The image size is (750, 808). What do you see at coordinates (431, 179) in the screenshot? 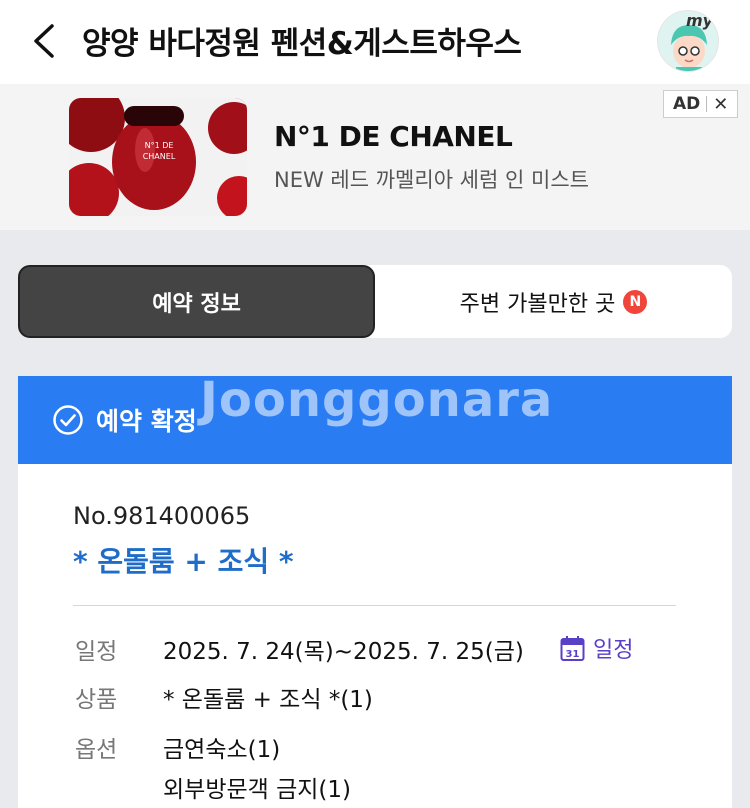
I see `ad-subtitle: NEW 레드 까멜리아 세럼 인 미스트` at bounding box center [431, 179].